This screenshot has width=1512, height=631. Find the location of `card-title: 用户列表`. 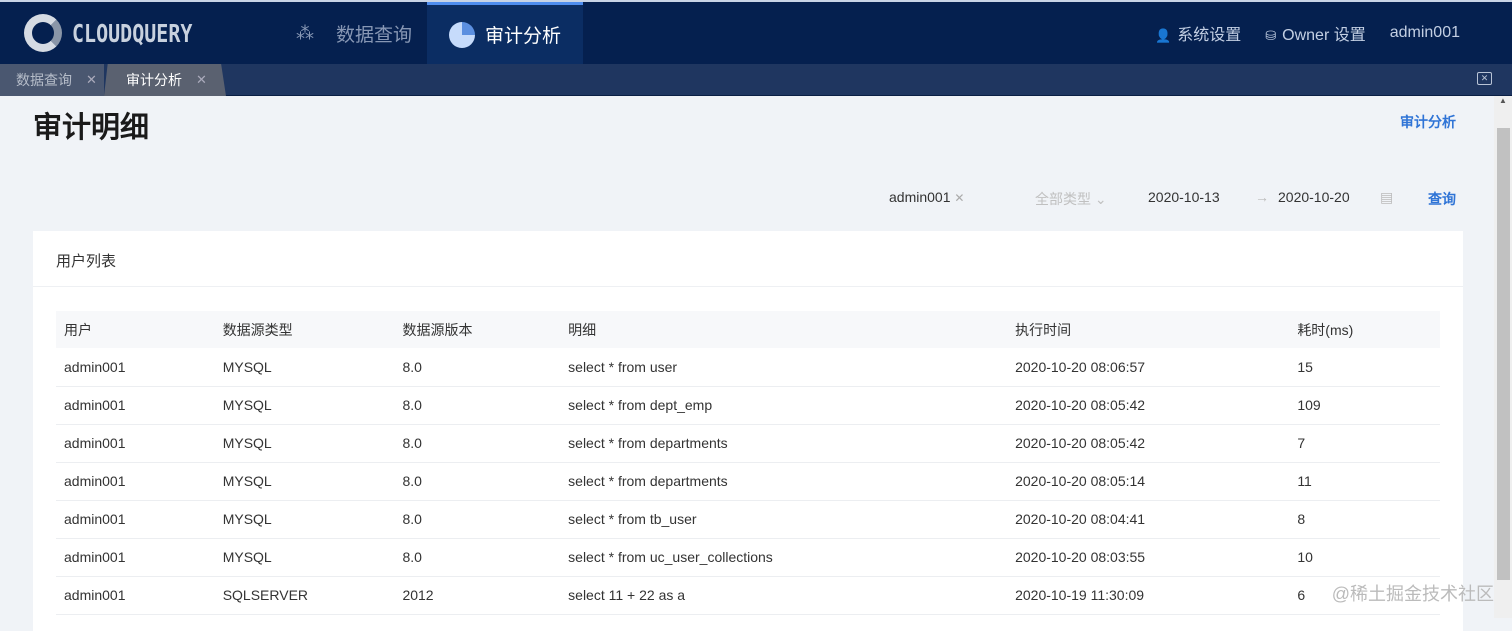

card-title: 用户列表 is located at coordinates (748, 259).